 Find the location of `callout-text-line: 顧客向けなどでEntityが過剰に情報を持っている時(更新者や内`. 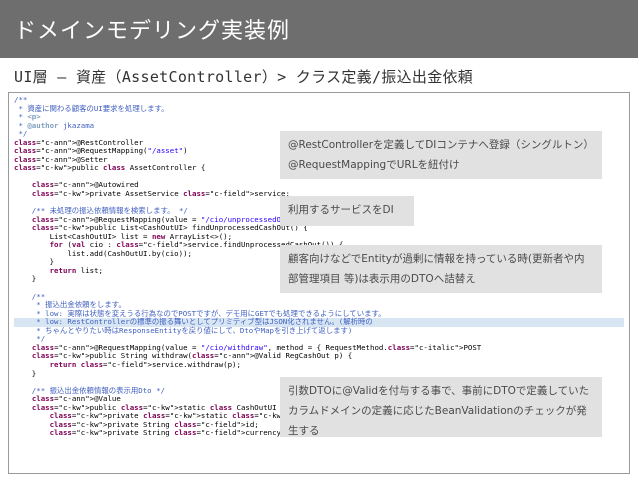

callout-text-line: 顧客向けなどでEntityが過剰に情報を持っている時(更新者や内 is located at coordinates (436, 259).